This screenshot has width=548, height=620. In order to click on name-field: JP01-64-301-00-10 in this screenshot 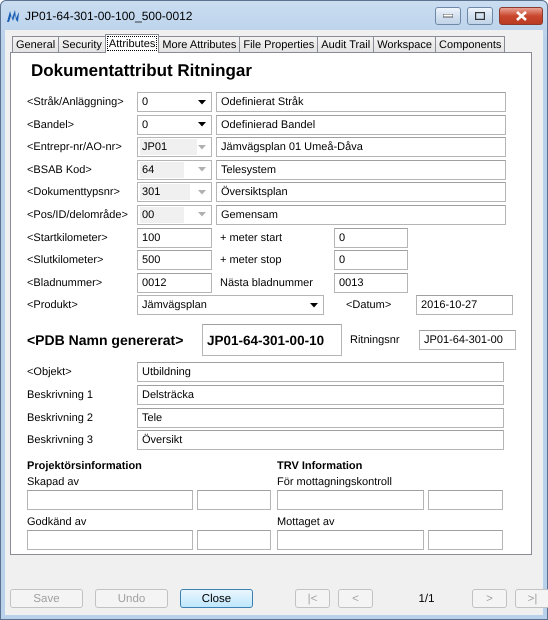, I will do `click(272, 340)`.